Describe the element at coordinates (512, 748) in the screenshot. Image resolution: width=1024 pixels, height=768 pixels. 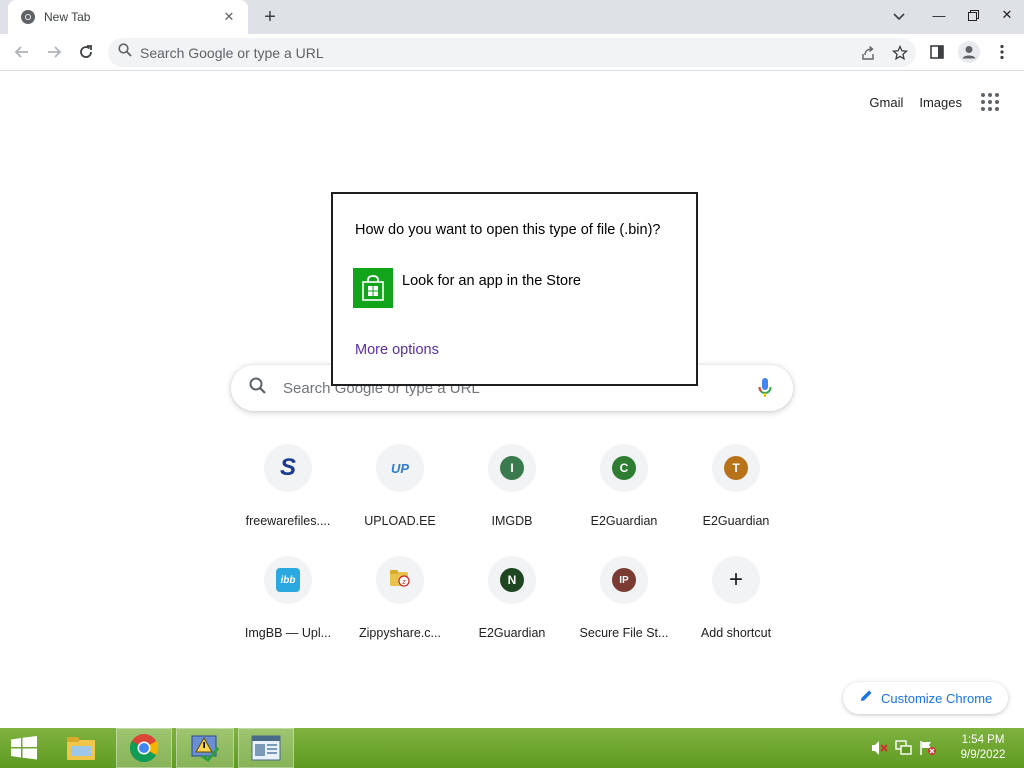
I see `windows-taskbar: 1:54 PM 9/9/2022` at that location.